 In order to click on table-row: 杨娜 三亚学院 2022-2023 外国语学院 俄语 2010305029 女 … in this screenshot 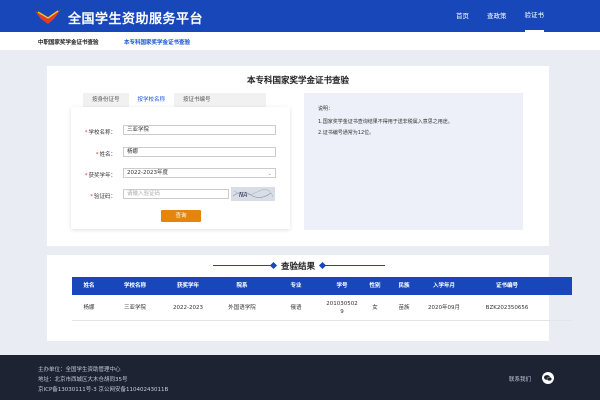, I will do `click(322, 308)`.